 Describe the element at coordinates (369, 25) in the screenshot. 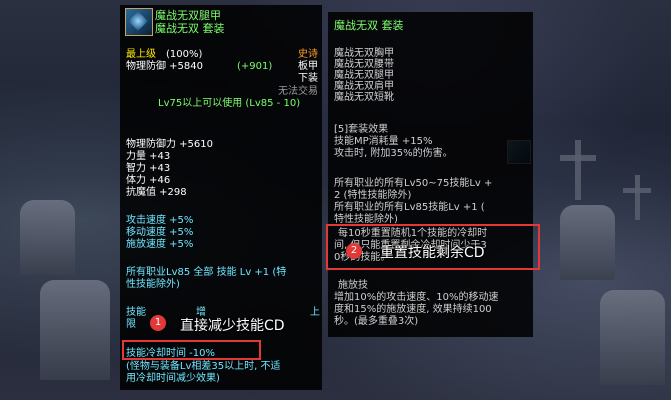

I see `set-title: 魔战无双 套装` at that location.